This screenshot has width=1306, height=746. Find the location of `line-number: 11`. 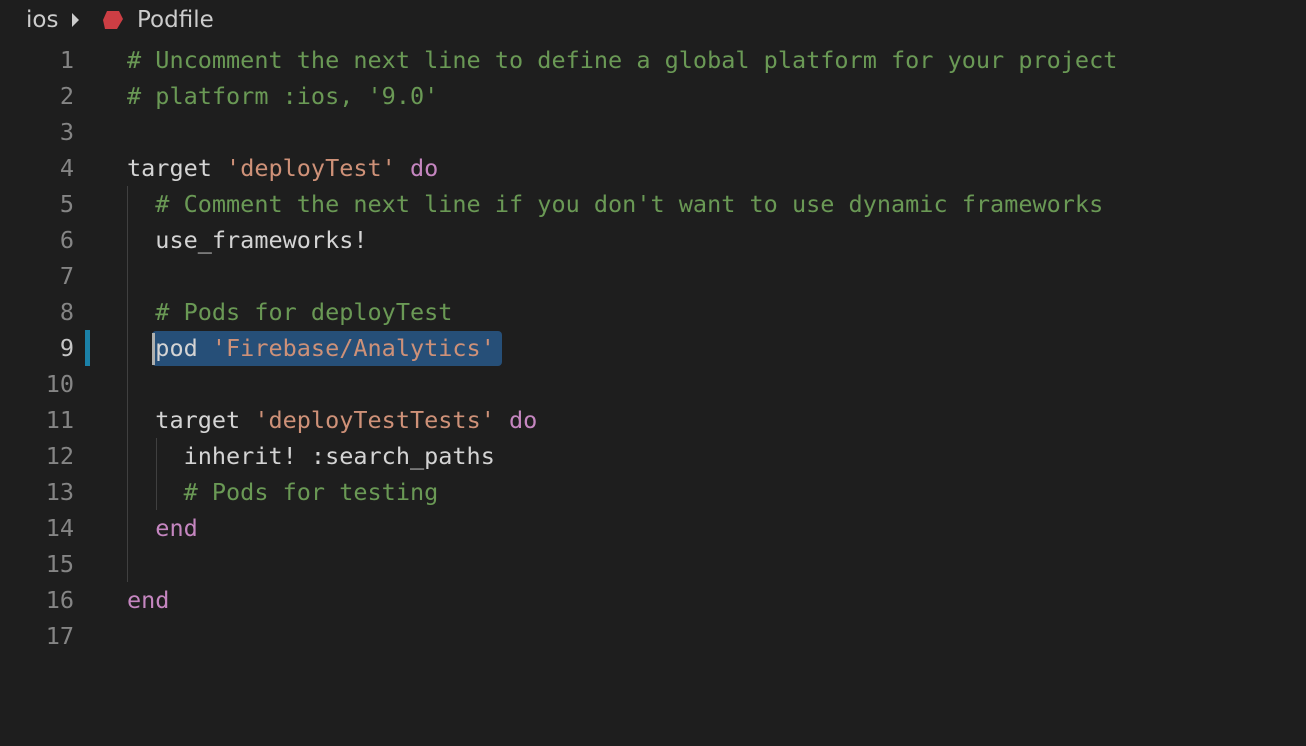

line-number: 11 is located at coordinates (59, 420).